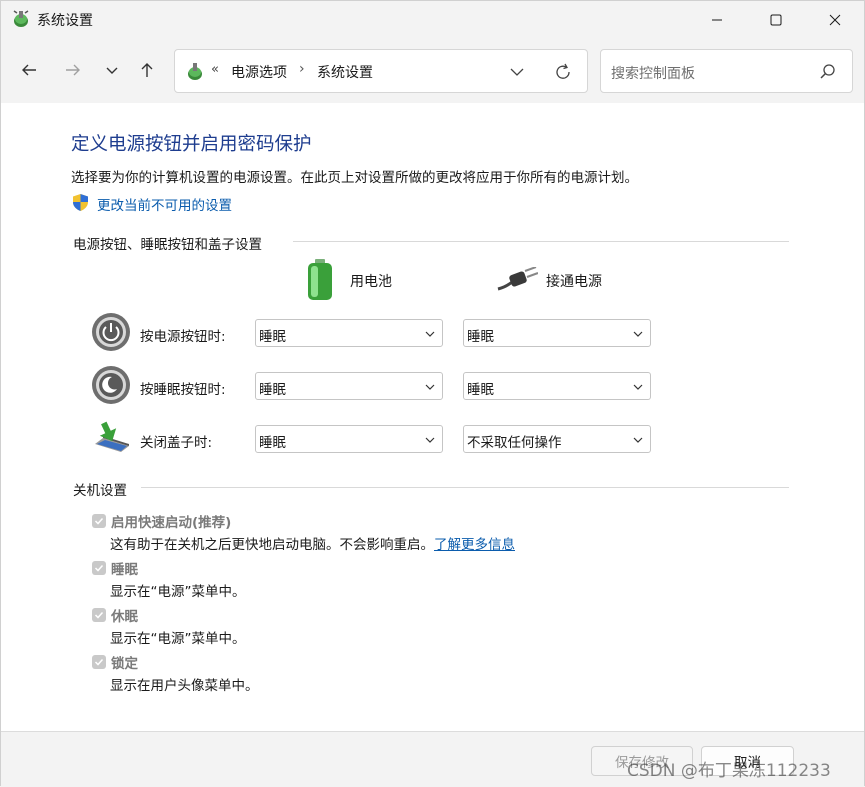 The width and height of the screenshot is (865, 787). What do you see at coordinates (171, 523) in the screenshot?
I see `fast-startup-label: 启用快速启动(推荐)` at bounding box center [171, 523].